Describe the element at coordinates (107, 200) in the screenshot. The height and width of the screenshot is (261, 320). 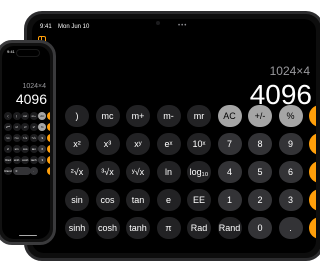
I see `ipad-key-3-1: cos` at that location.